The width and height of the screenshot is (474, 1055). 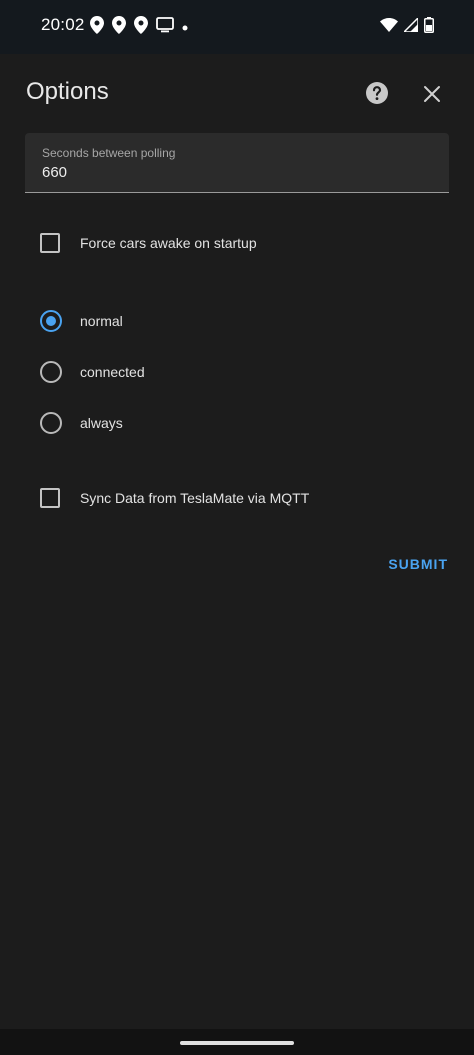 I want to click on radio-normal, so click(x=51, y=321).